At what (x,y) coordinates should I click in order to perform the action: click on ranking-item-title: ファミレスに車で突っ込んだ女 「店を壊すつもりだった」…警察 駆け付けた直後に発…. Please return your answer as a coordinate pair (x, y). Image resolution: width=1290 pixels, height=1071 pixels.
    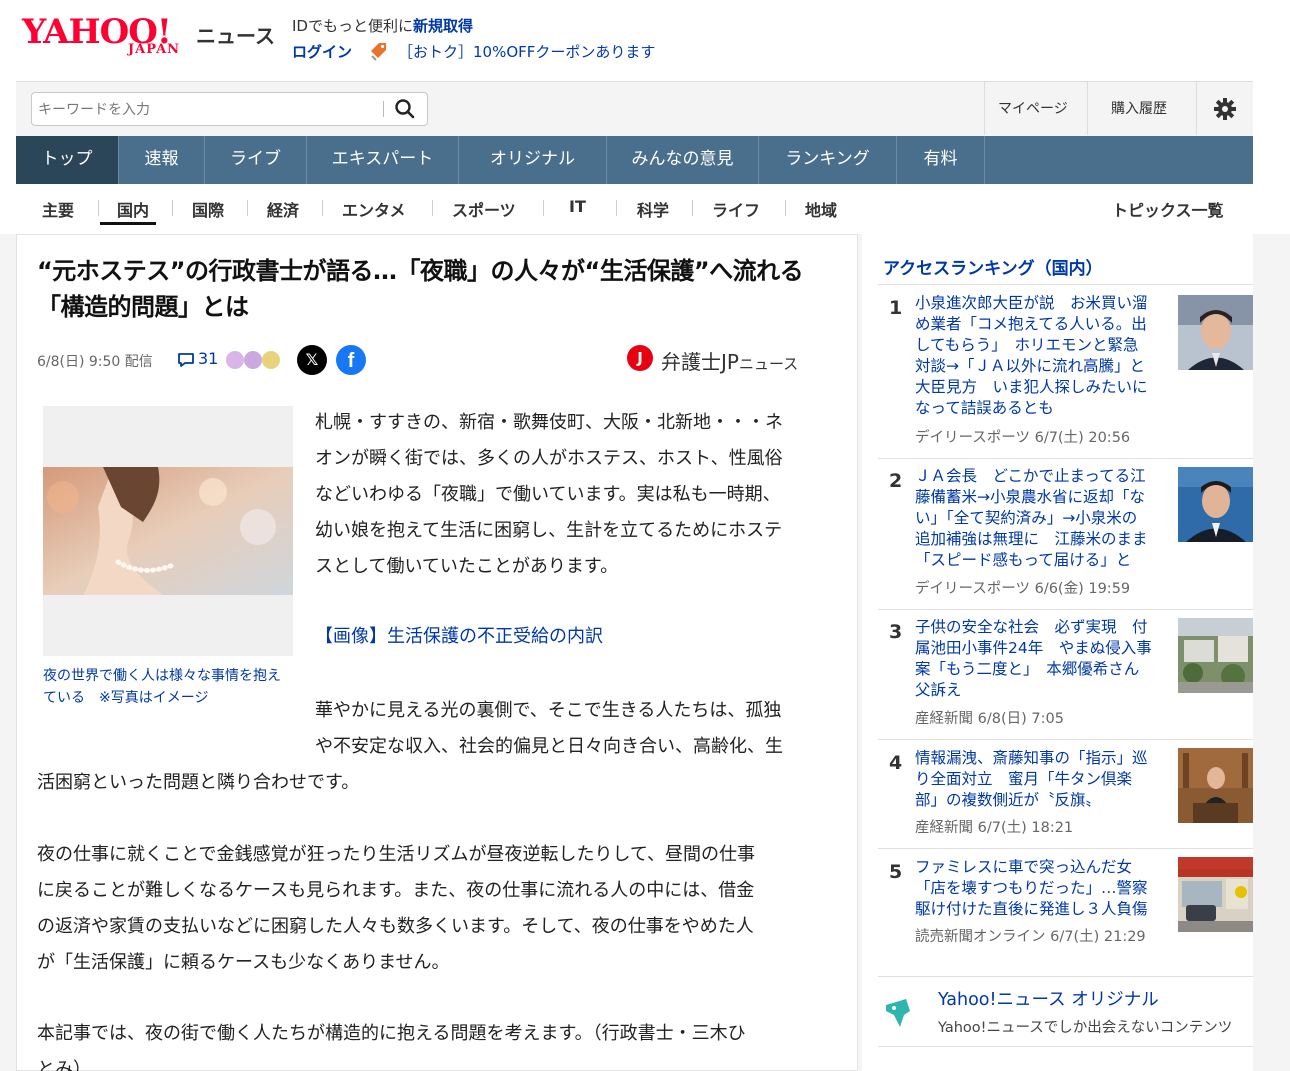
    Looking at the image, I should click on (1041, 888).